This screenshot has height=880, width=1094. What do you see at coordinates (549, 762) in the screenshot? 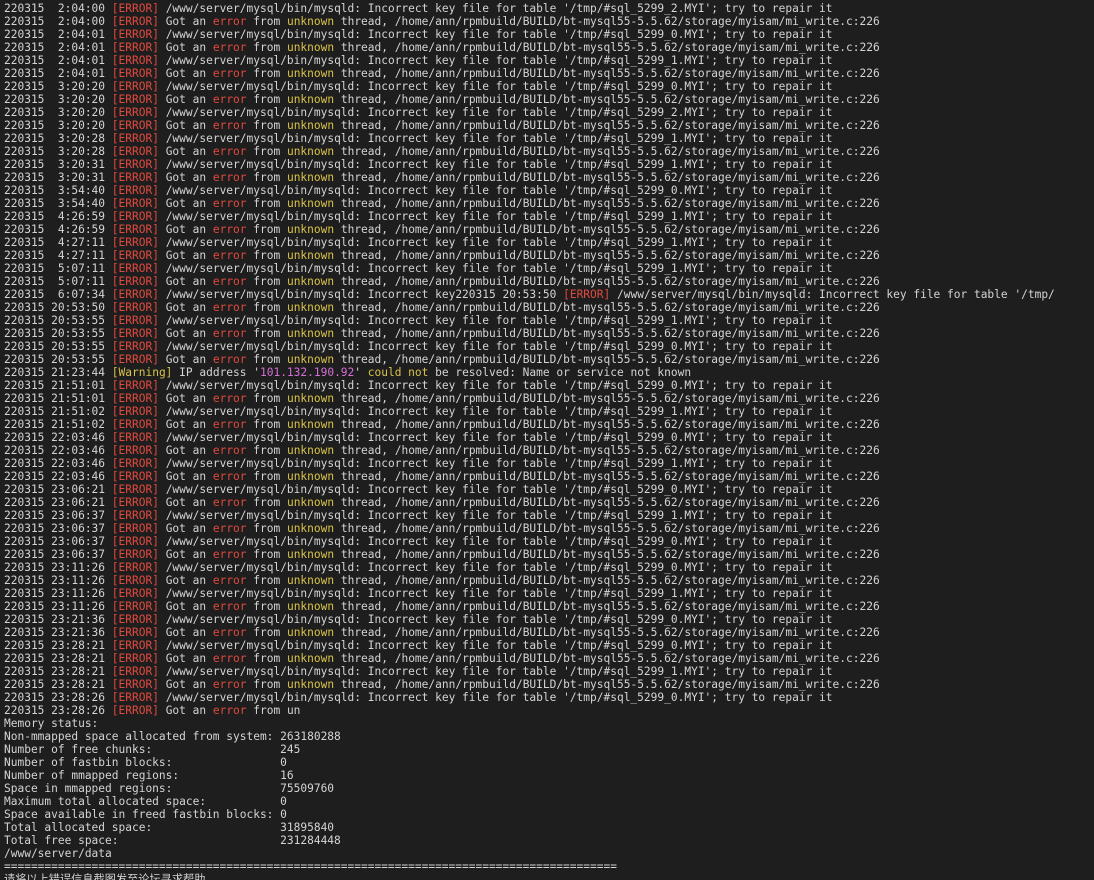
I see `log-line: Number of fastbin blocks: 0` at bounding box center [549, 762].